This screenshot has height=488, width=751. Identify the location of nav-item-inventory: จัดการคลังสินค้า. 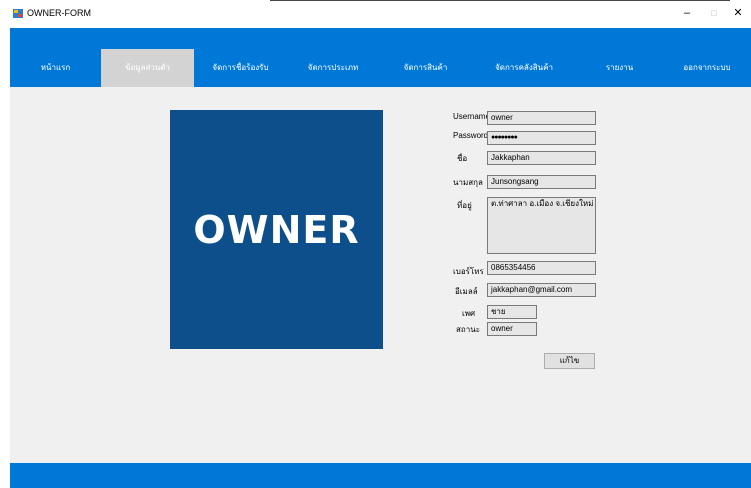
(524, 68).